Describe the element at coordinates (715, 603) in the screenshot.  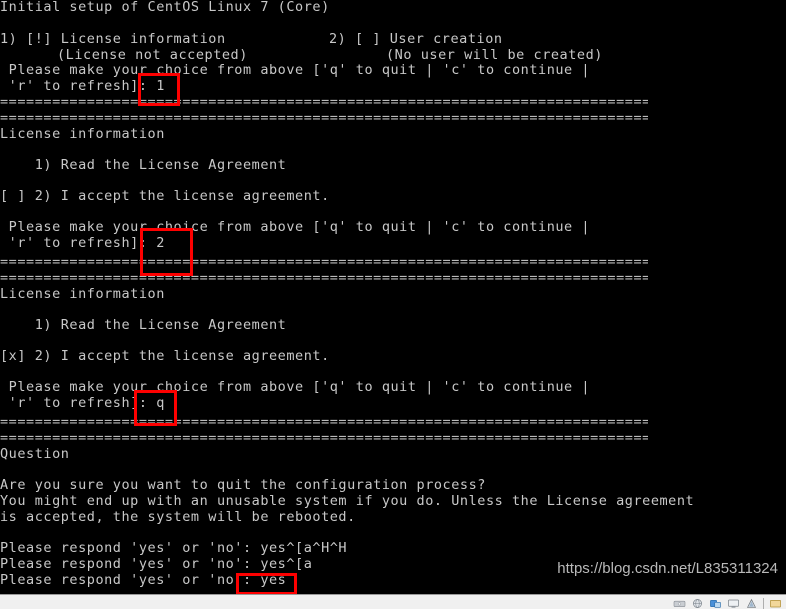
I see `usb-icon` at that location.